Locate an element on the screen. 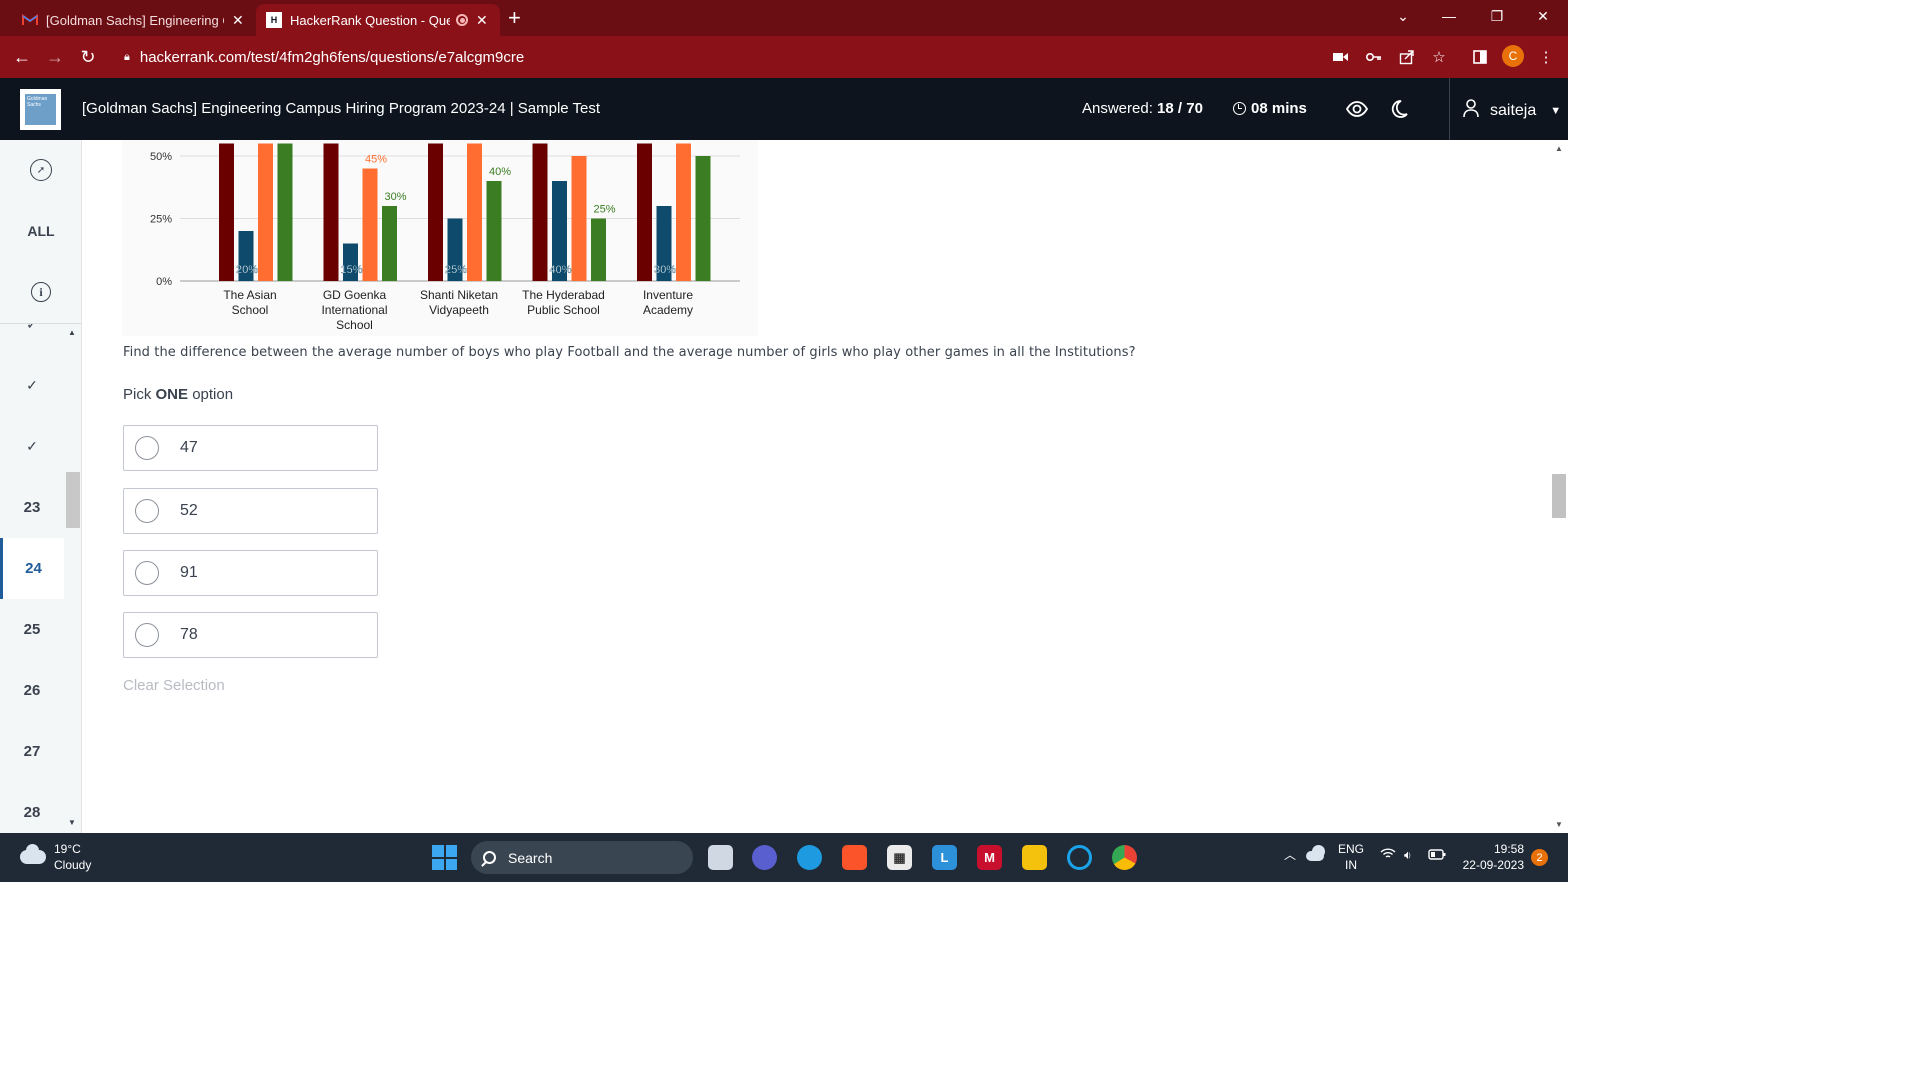 The image size is (1920, 1080). y-tick-label: 0% is located at coordinates (164, 282).